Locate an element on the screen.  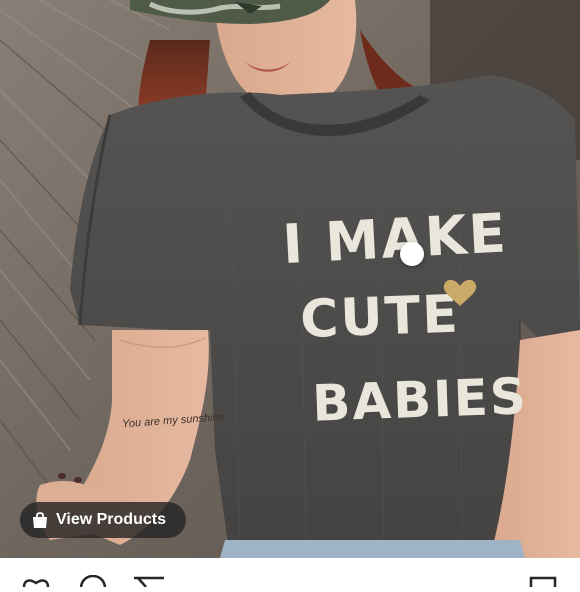
product-tag-dot is located at coordinates (412, 254).